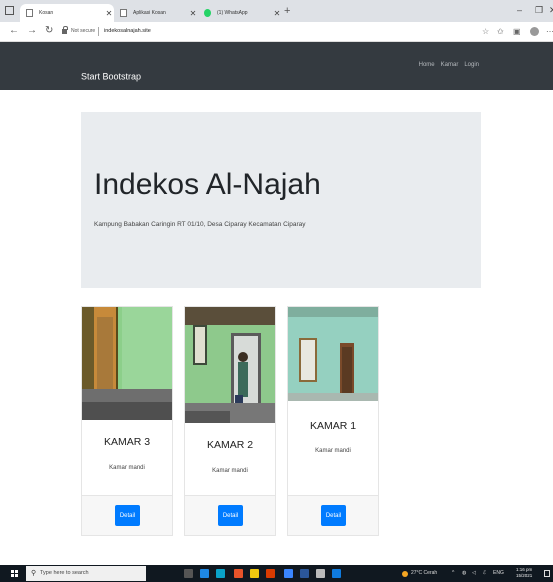 This screenshot has width=553, height=582. What do you see at coordinates (32, 30) in the screenshot?
I see `forward-icon: →` at bounding box center [32, 30].